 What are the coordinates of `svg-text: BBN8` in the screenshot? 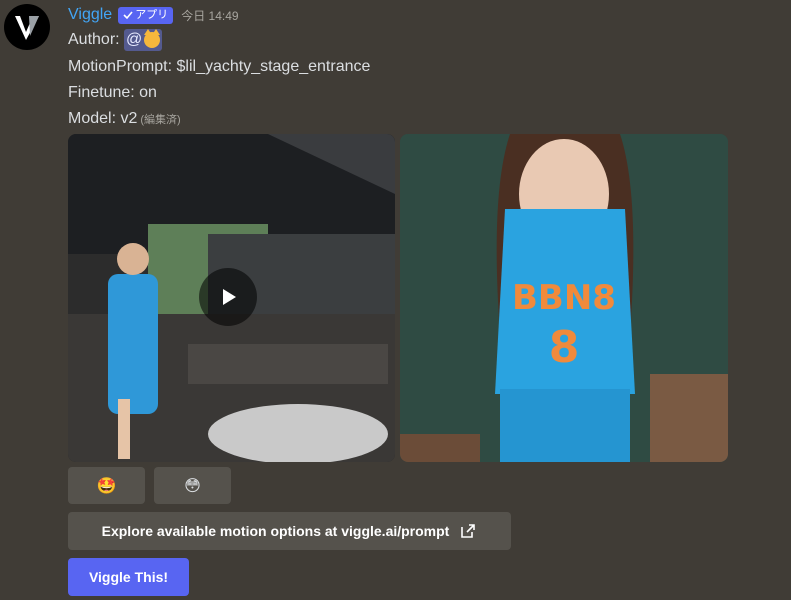 It's located at (564, 298).